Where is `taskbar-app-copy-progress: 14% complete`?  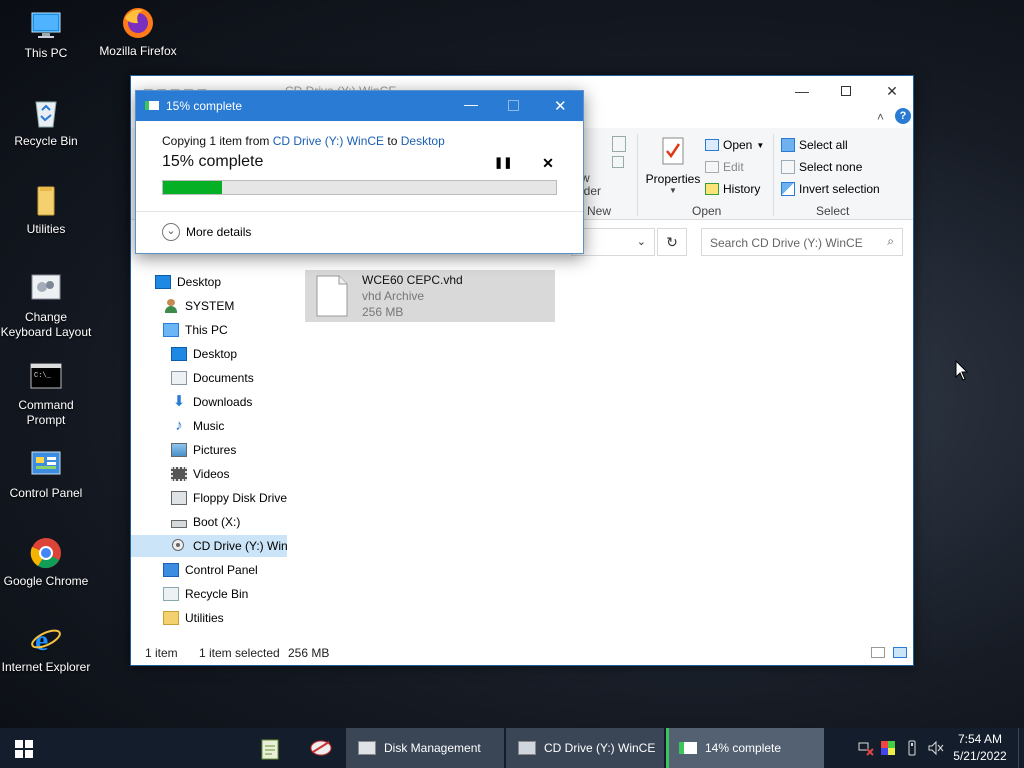
taskbar-app-copy-progress: 14% complete is located at coordinates (745, 748).